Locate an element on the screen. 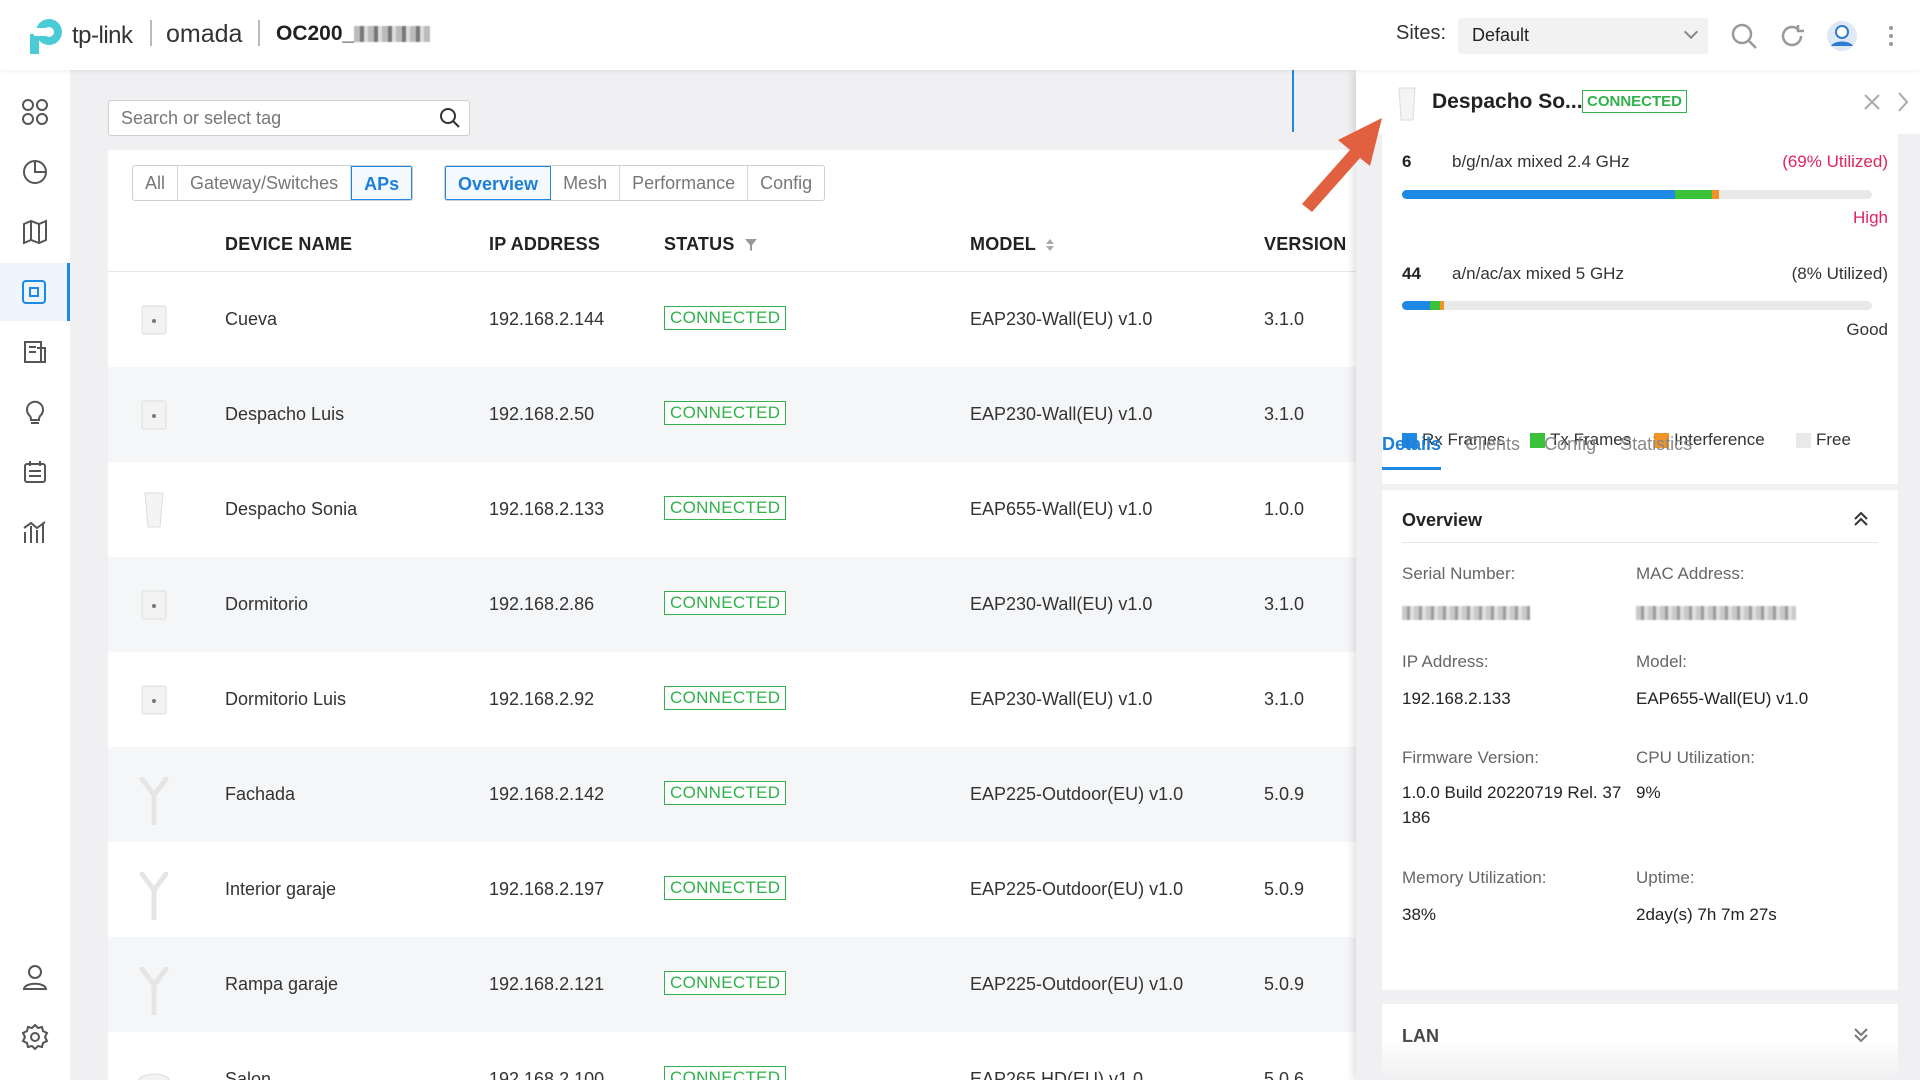 This screenshot has width=1920, height=1080. device-name-cell: Rampa garaje is located at coordinates (281, 984).